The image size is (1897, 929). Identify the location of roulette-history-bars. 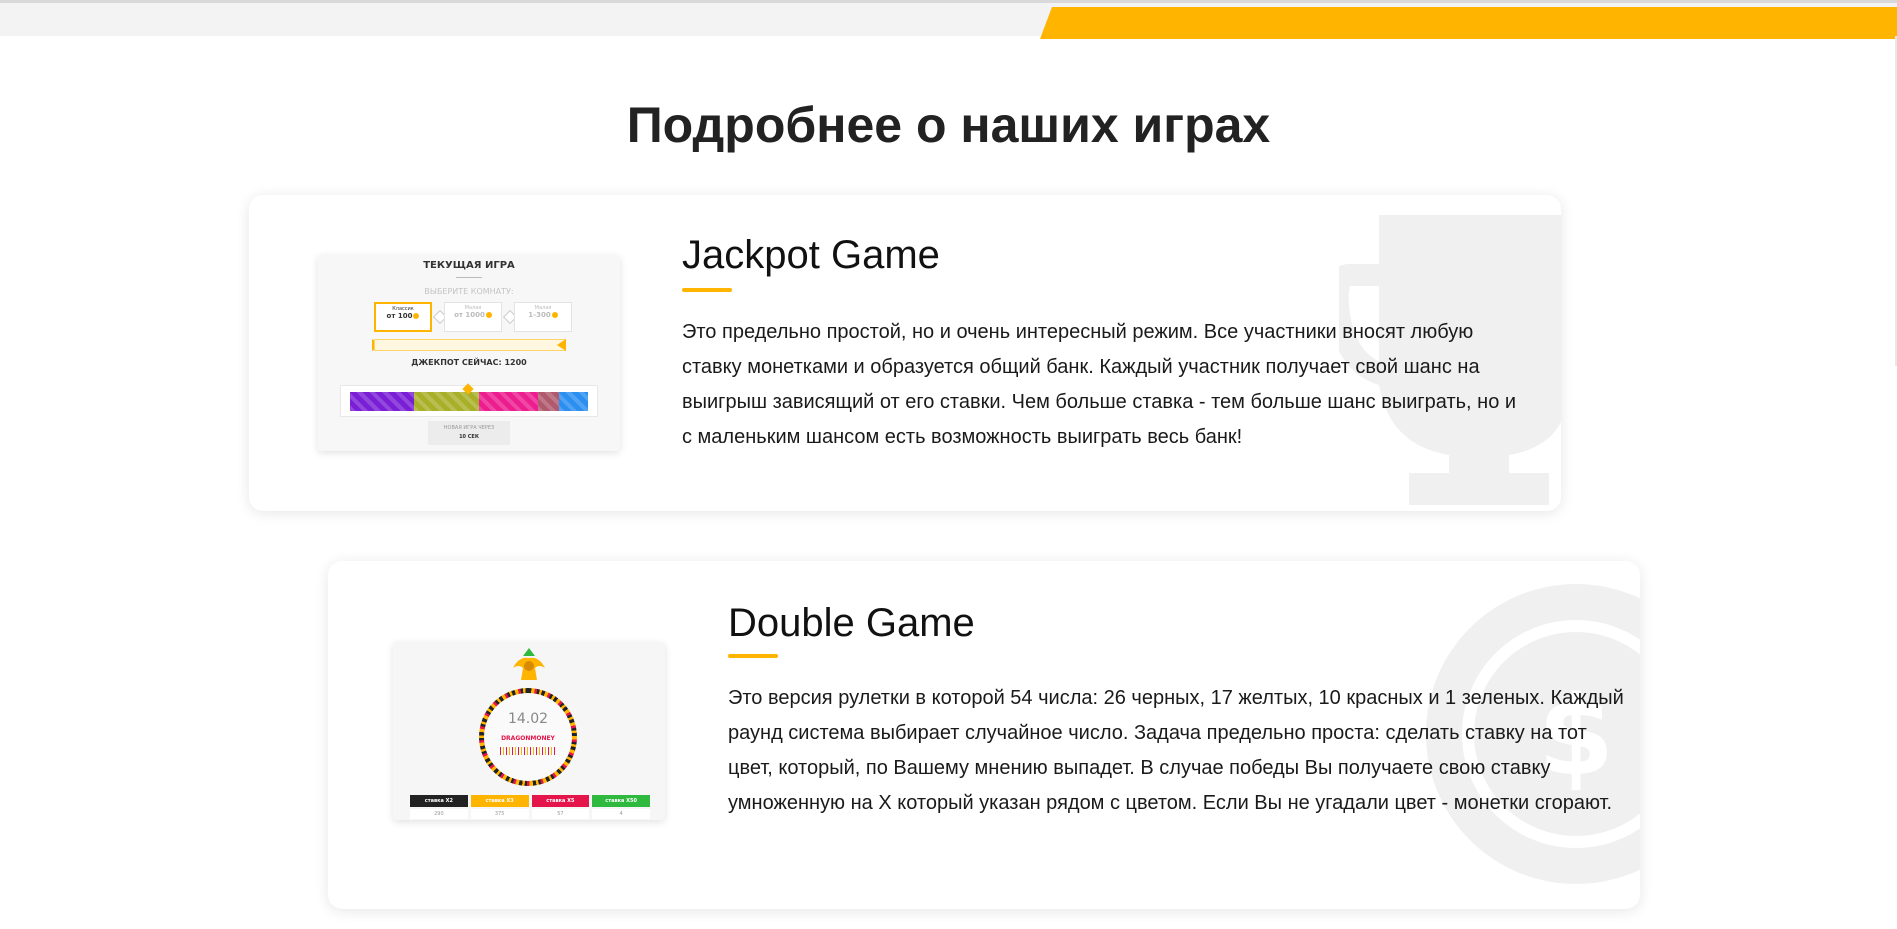
(528, 751).